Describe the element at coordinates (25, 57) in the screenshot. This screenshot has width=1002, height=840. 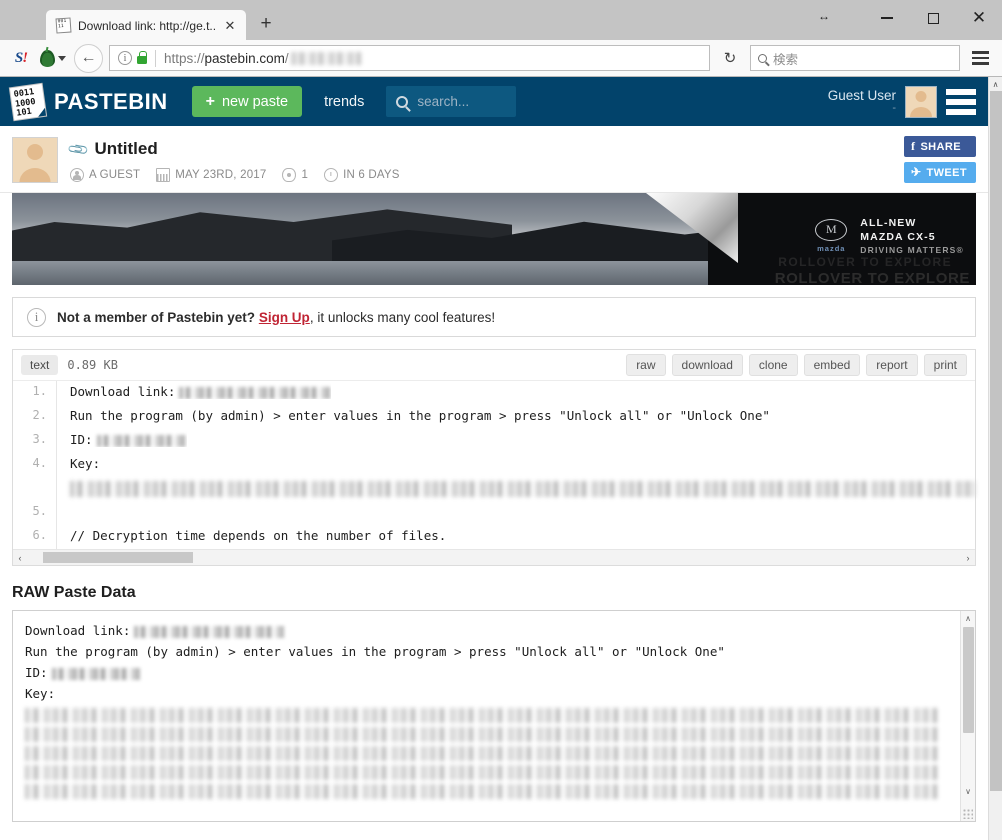
I see `su-bang: !` at that location.